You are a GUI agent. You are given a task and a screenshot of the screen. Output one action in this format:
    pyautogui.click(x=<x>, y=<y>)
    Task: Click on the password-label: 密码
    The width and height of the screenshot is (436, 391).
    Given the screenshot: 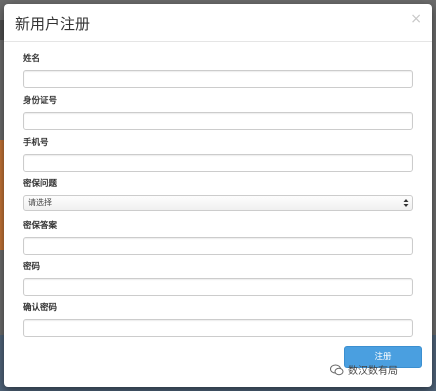 What is the action you would take?
    pyautogui.click(x=32, y=267)
    